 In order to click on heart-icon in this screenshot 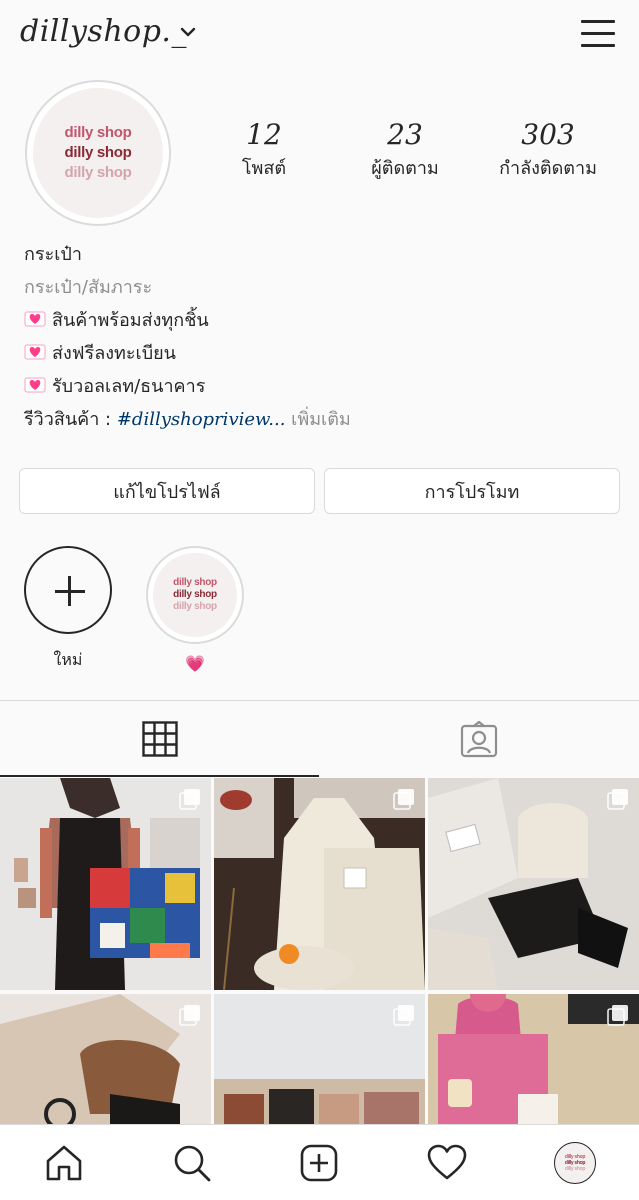, I will do `click(447, 1163)`.